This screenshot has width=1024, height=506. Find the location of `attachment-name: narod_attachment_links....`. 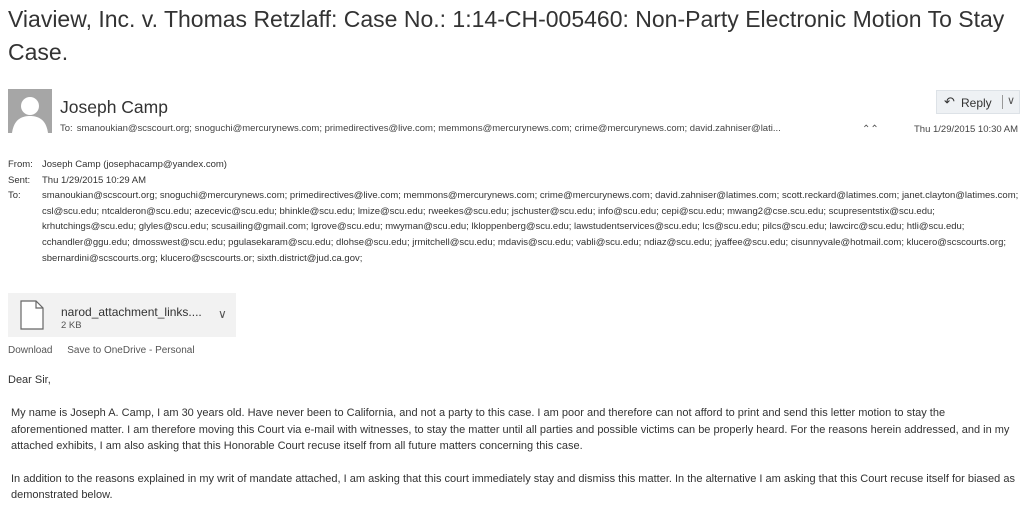

attachment-name: narod_attachment_links.... is located at coordinates (131, 312).